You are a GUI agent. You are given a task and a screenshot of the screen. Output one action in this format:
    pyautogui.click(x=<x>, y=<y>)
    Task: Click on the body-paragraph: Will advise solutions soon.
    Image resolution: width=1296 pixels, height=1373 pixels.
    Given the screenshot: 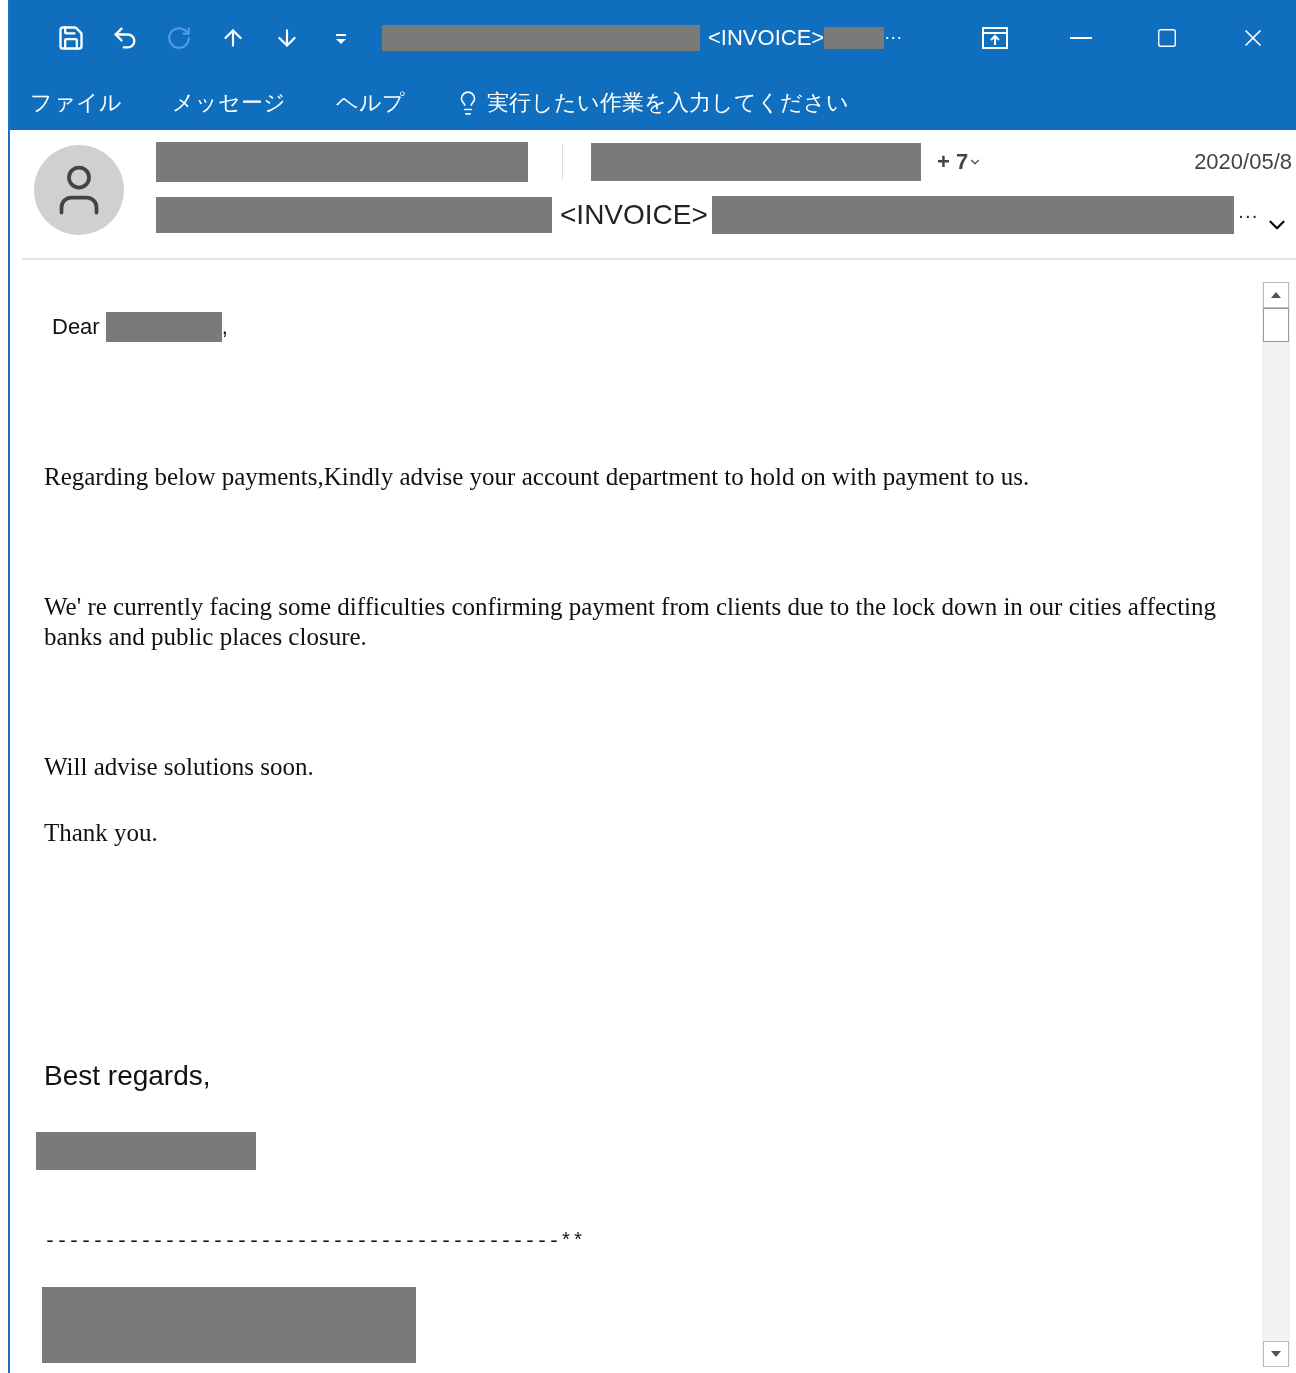 What is the action you would take?
    pyautogui.click(x=179, y=767)
    